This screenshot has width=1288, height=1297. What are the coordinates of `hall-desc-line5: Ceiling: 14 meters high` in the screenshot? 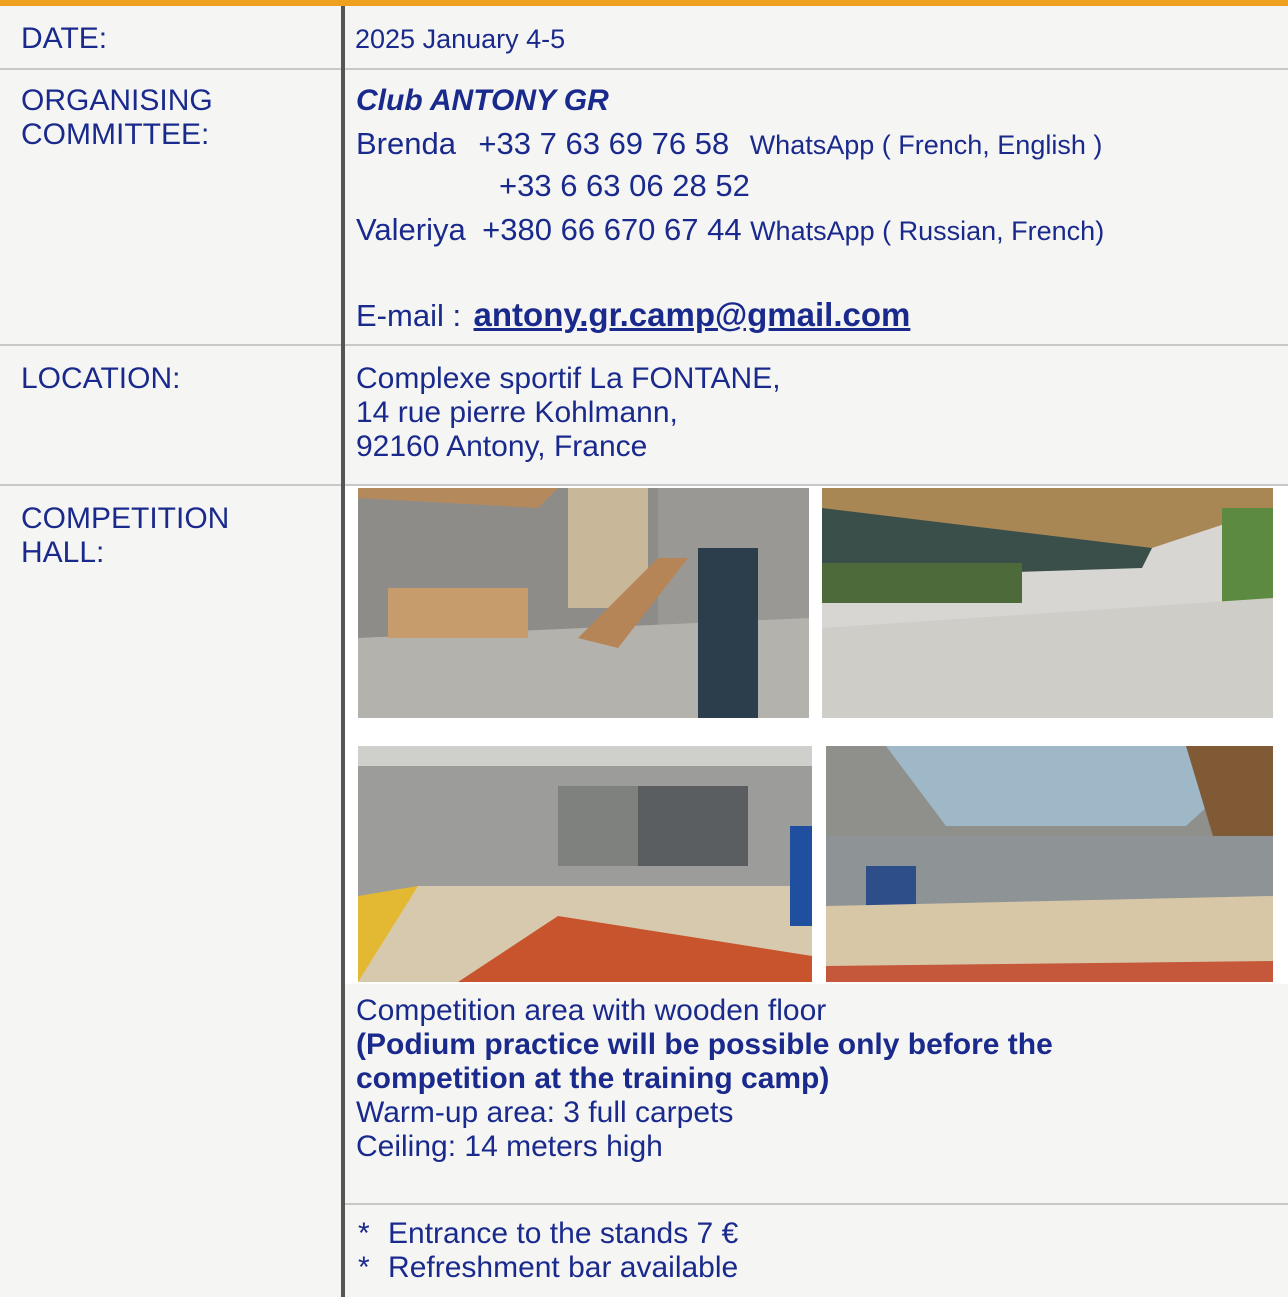 It's located at (509, 1146).